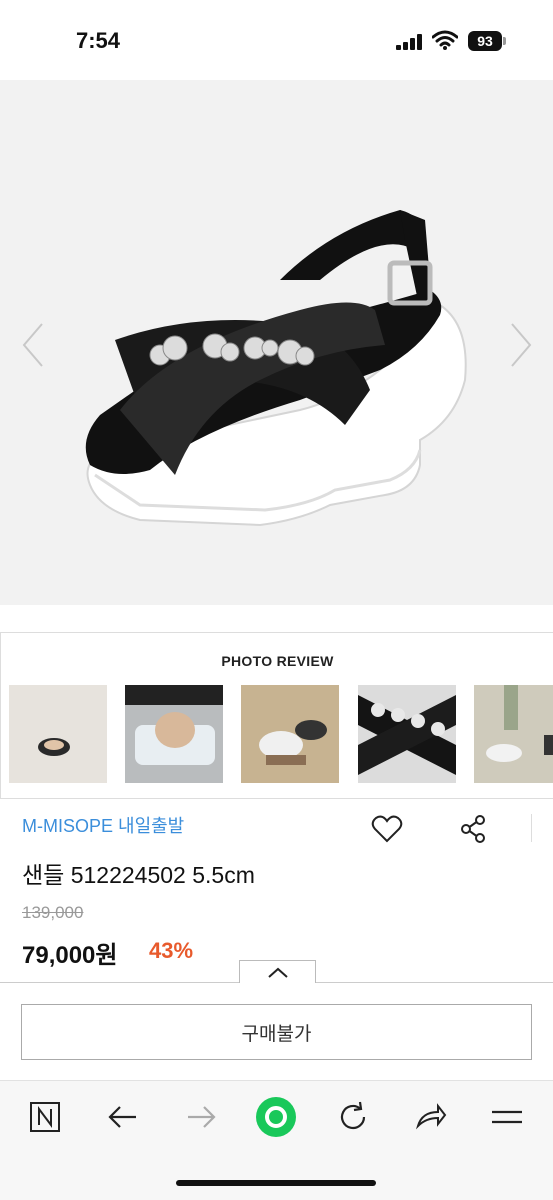  Describe the element at coordinates (531, 828) in the screenshot. I see `divider` at that location.